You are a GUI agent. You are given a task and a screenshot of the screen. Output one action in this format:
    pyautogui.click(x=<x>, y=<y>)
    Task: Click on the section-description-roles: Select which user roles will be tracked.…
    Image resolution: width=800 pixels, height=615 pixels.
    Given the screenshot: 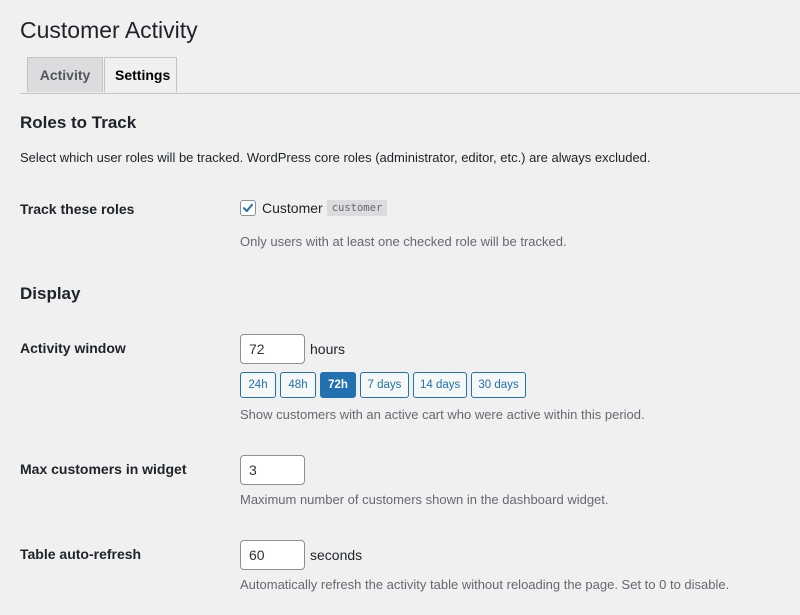 What is the action you would take?
    pyautogui.click(x=335, y=157)
    